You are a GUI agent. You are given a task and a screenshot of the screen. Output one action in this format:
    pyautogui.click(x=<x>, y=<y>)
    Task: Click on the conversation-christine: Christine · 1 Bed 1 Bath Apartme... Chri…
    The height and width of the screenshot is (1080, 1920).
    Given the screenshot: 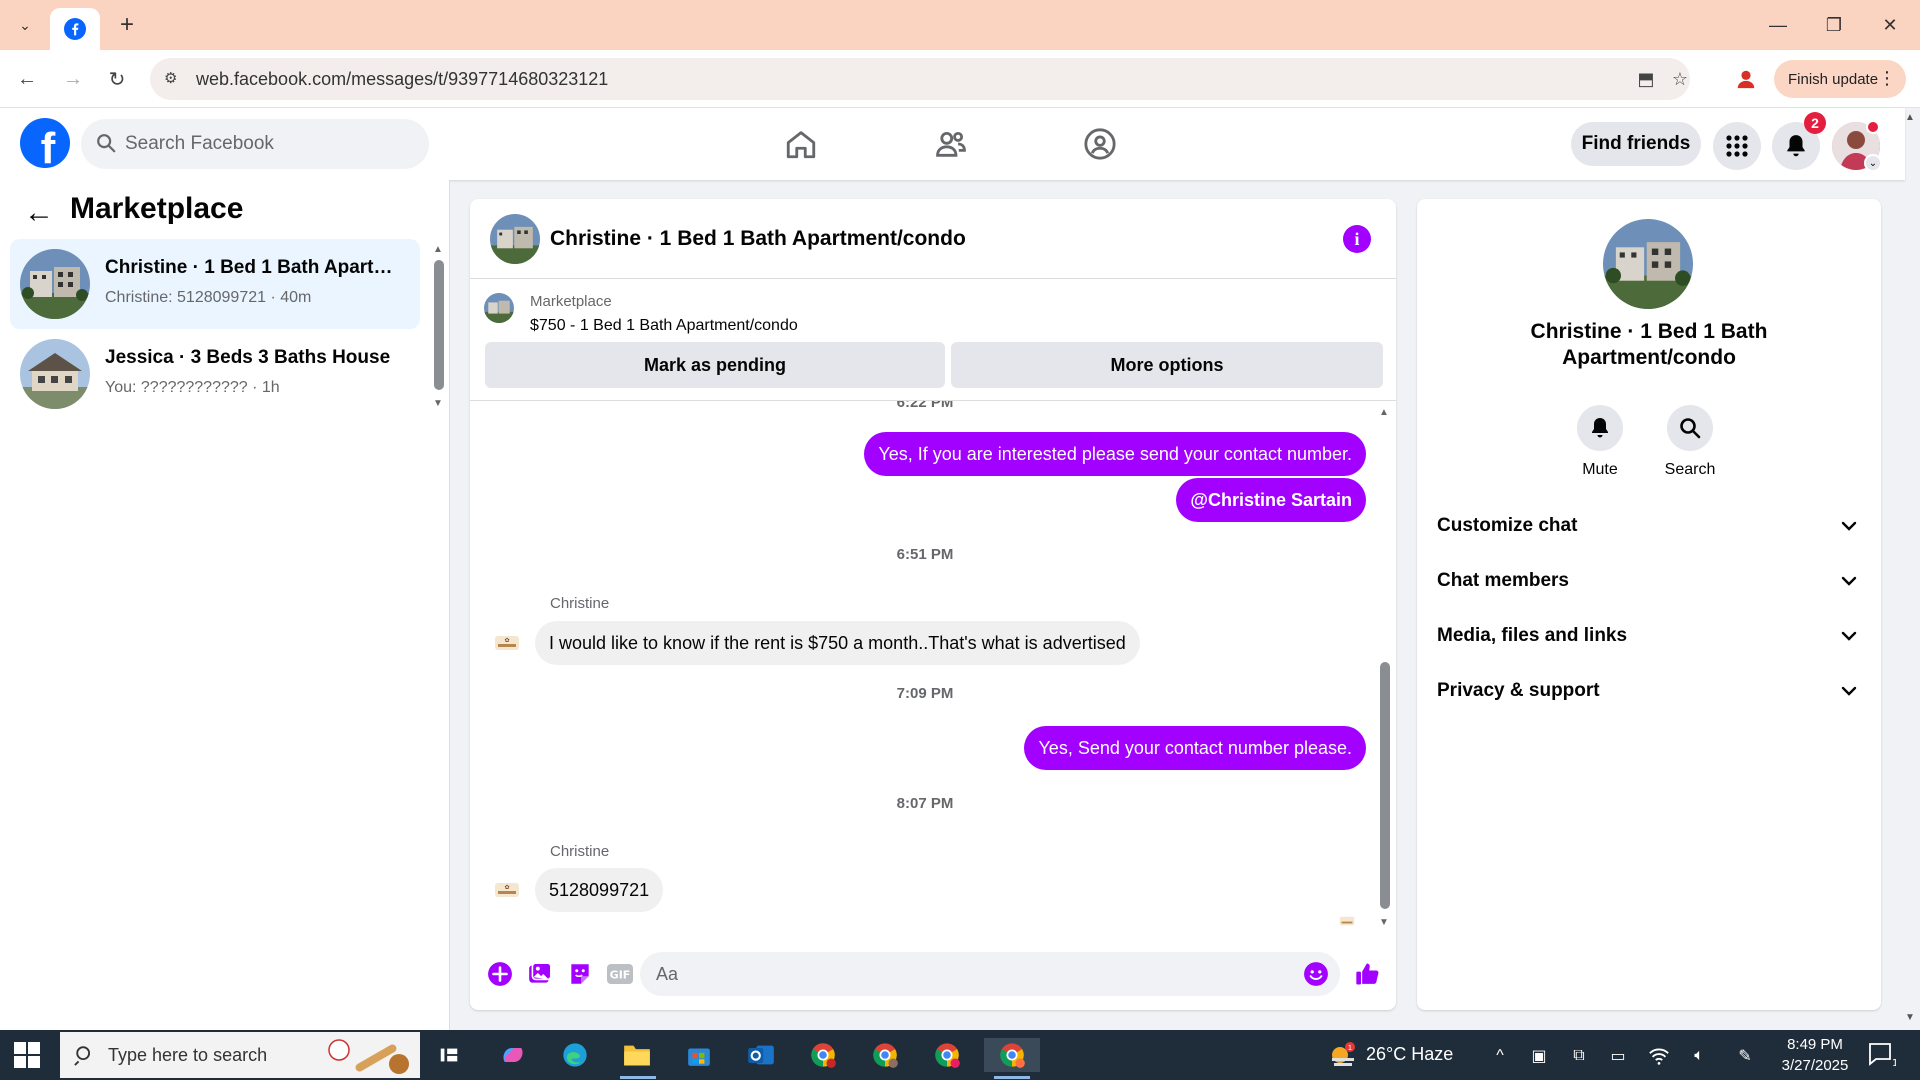 What is the action you would take?
    pyautogui.click(x=215, y=284)
    